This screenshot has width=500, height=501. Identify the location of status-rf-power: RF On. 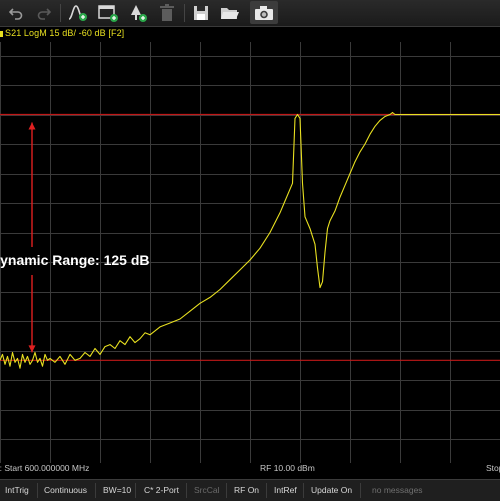
(246, 490).